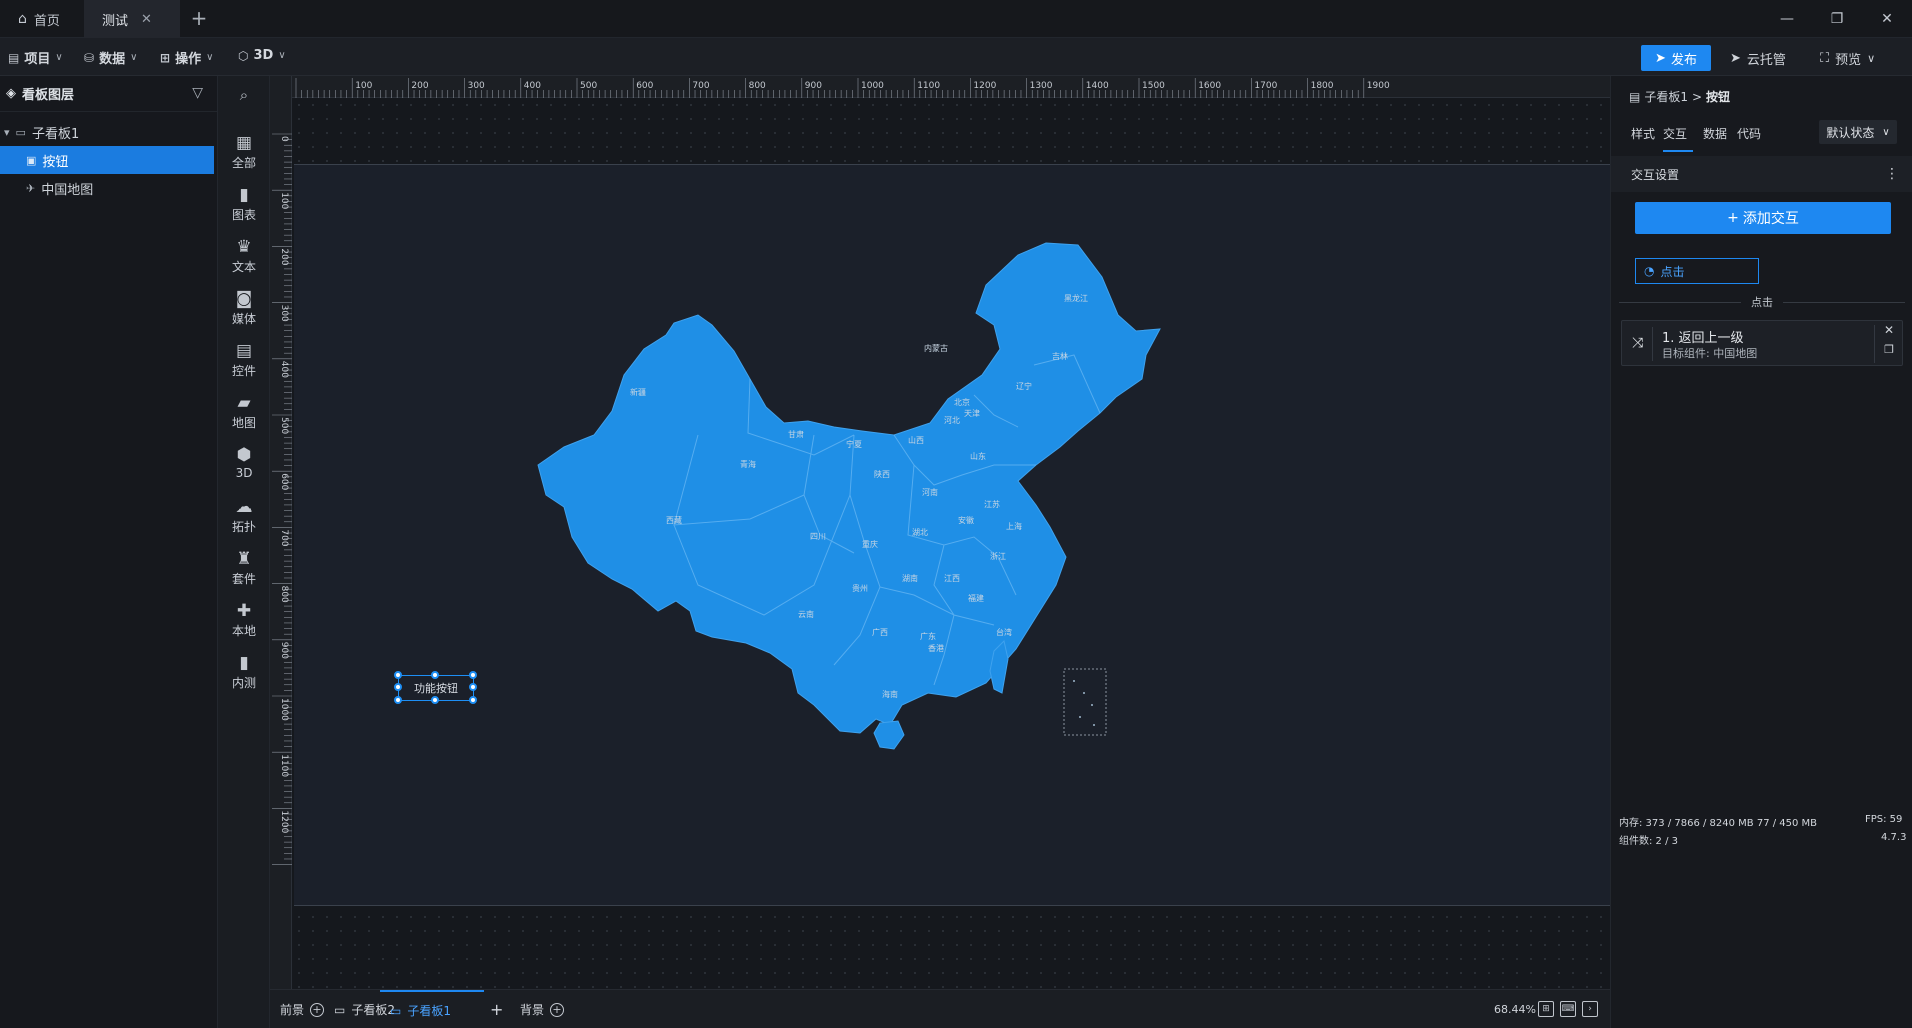 The image size is (1912, 1028). I want to click on province-label: 山东, so click(978, 456).